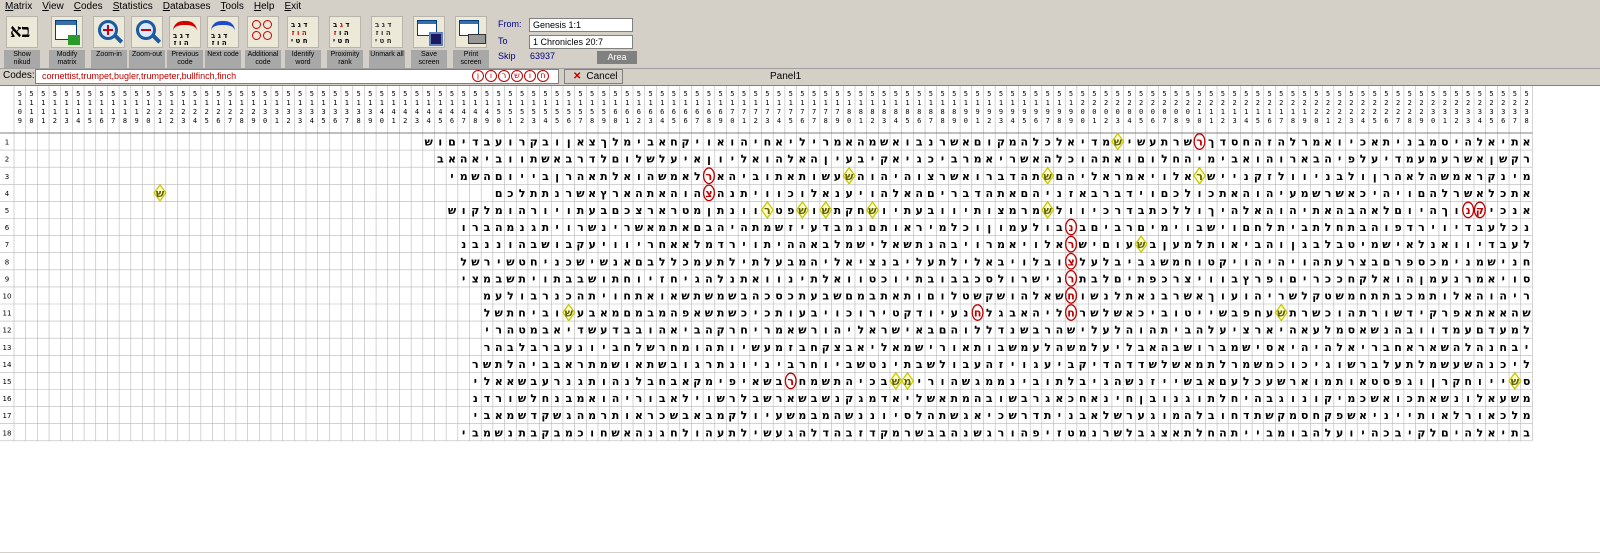  Describe the element at coordinates (581, 42) in the screenshot. I see `to-field: 1 Chronicles 20:7` at that location.